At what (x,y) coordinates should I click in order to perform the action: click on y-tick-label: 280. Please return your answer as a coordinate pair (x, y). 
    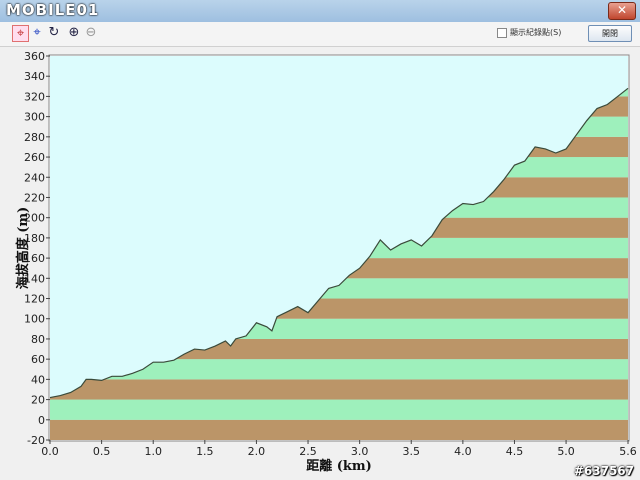
    Looking at the image, I should click on (34, 137).